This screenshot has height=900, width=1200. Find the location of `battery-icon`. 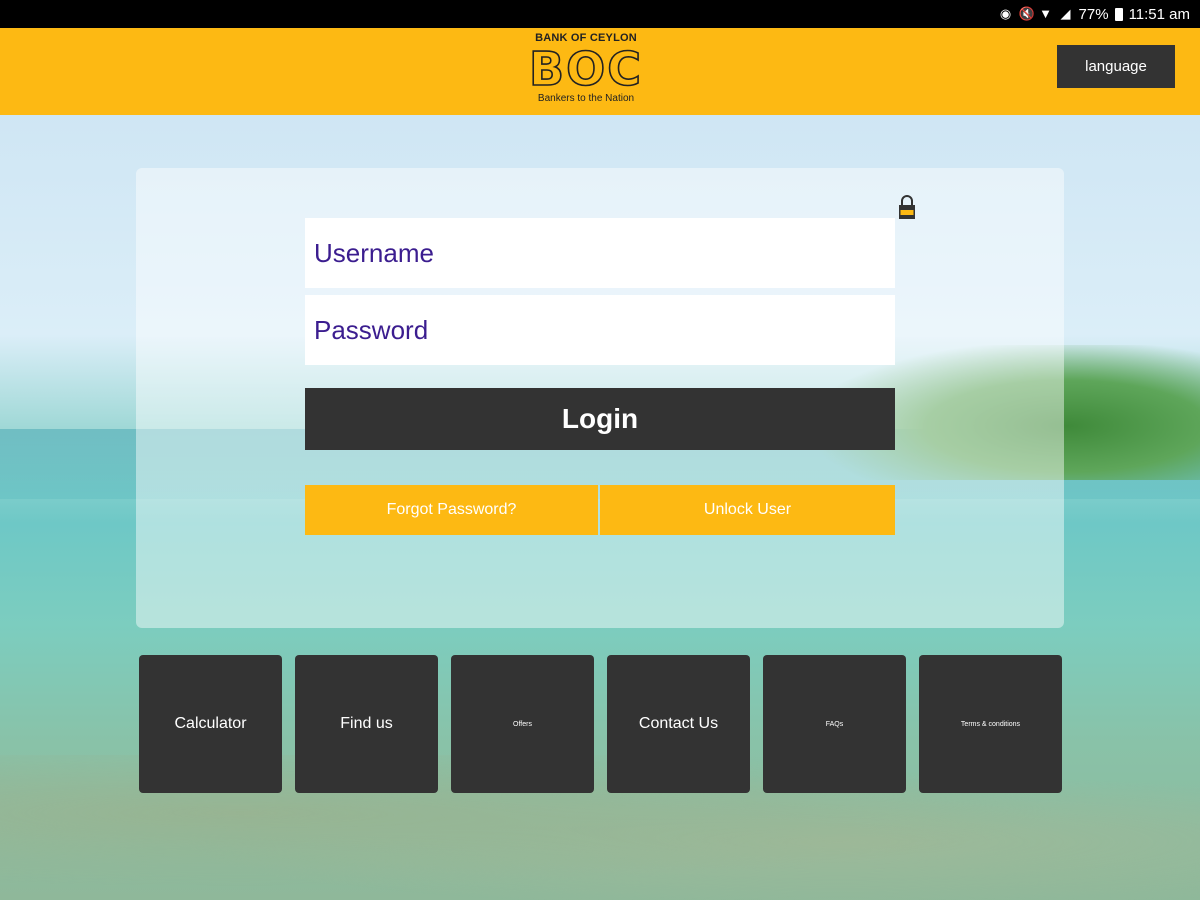

battery-icon is located at coordinates (1118, 14).